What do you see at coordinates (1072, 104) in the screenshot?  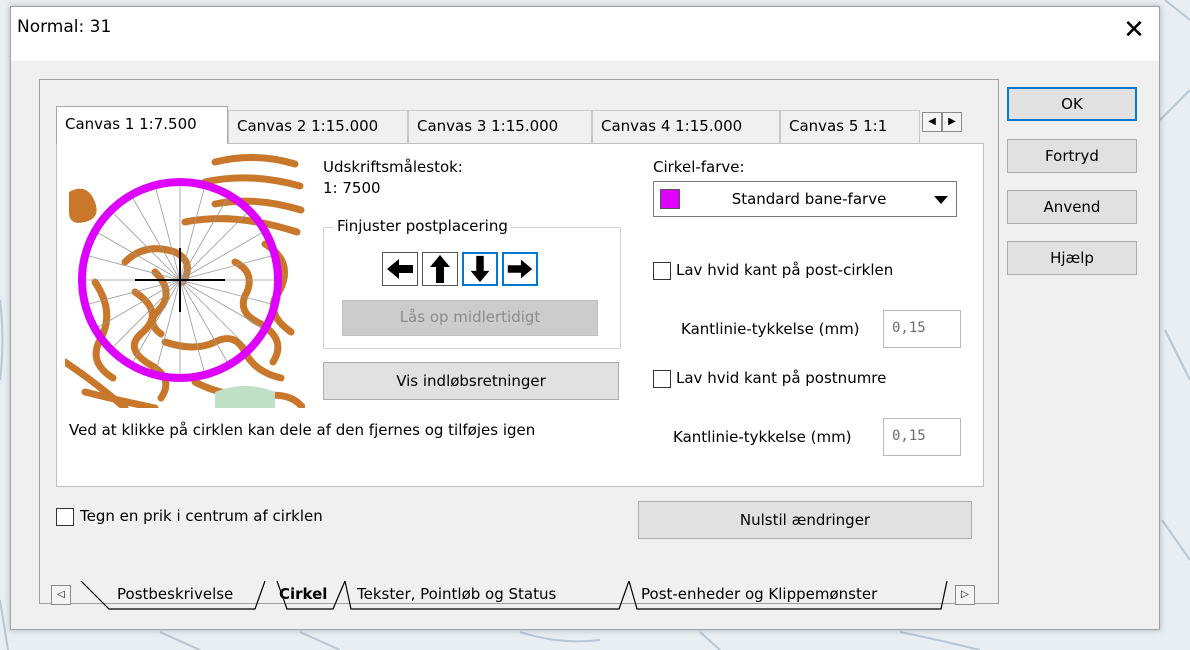 I see `ok-button: OK` at bounding box center [1072, 104].